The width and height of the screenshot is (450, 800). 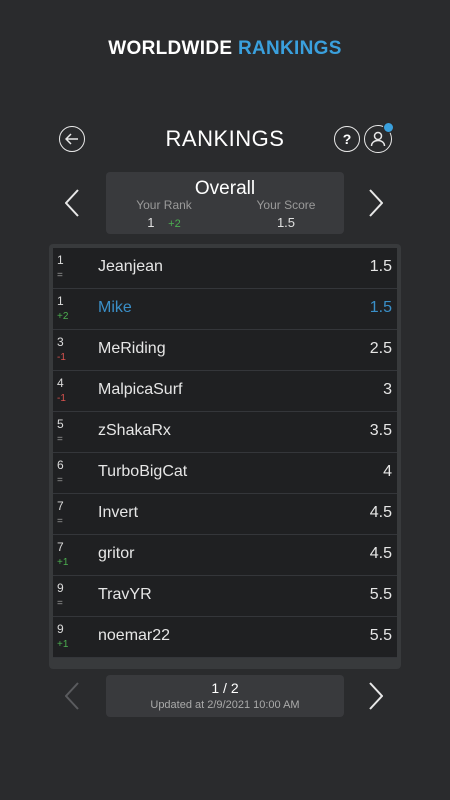 What do you see at coordinates (132, 348) in the screenshot?
I see `player-name: MeRiding` at bounding box center [132, 348].